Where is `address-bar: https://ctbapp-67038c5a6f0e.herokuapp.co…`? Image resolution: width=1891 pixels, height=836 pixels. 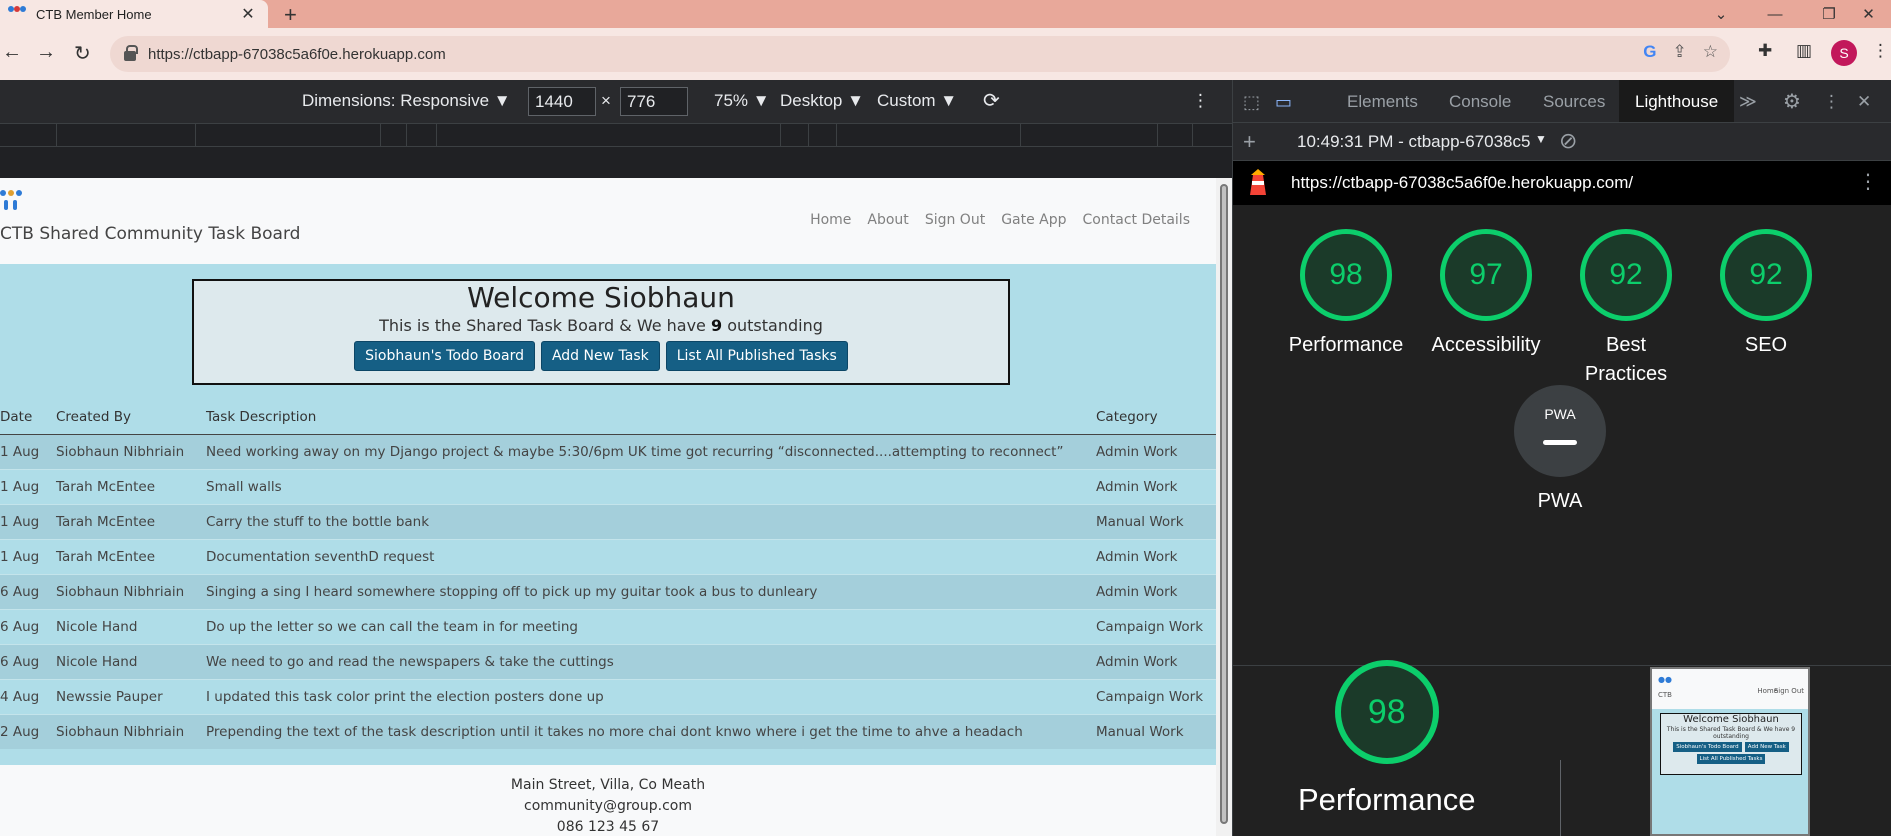 address-bar: https://ctbapp-67038c5a6f0e.herokuapp.co… is located at coordinates (920, 54).